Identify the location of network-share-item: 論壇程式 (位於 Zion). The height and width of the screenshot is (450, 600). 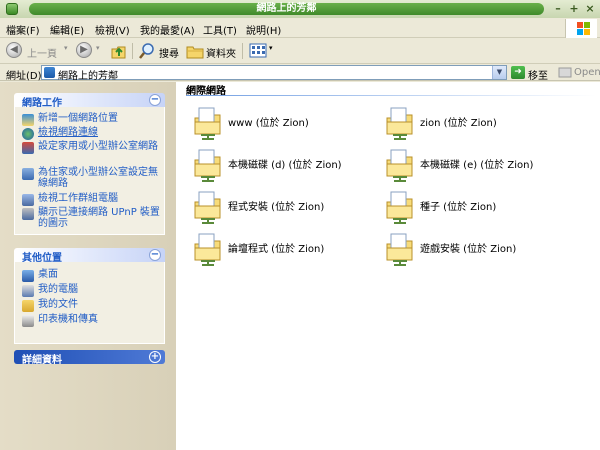
(287, 250).